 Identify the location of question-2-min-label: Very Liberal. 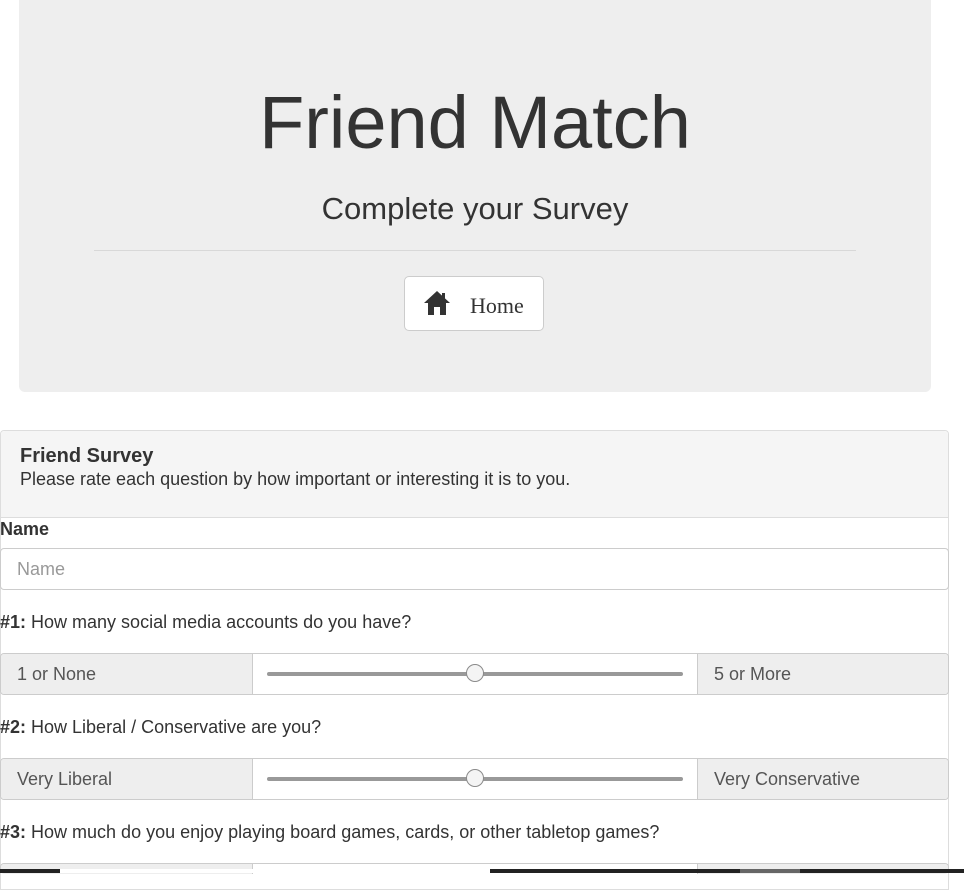
(65, 779).